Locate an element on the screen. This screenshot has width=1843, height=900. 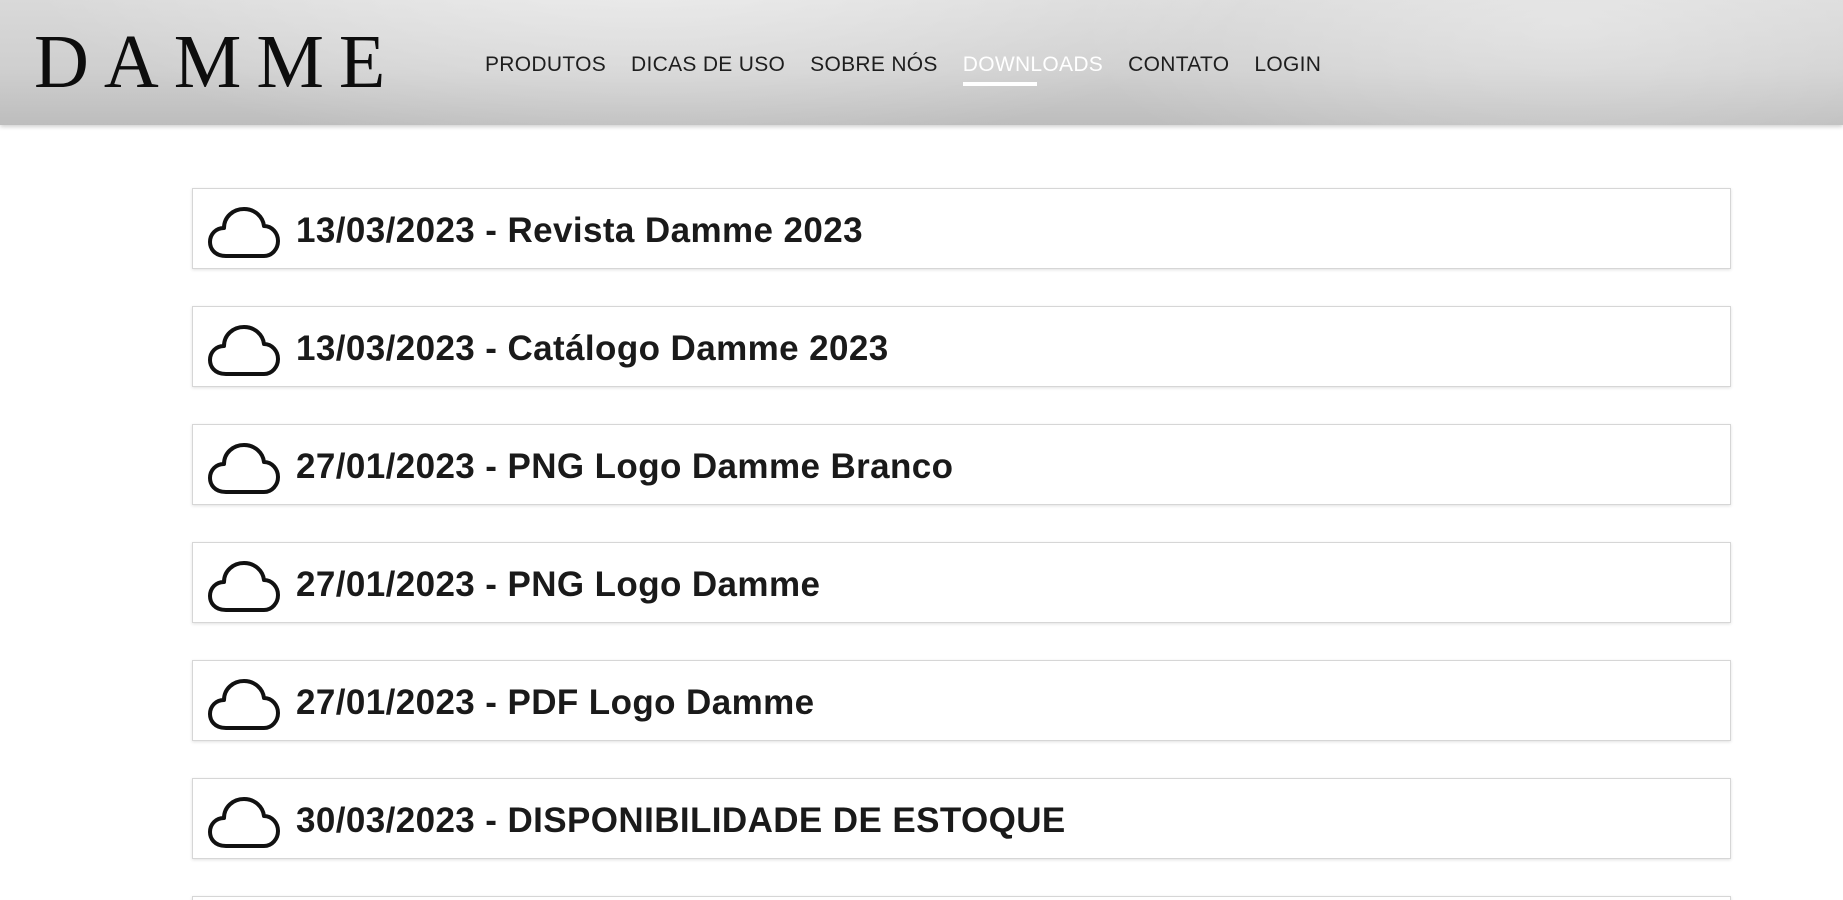
nav-item-contato: CONTATO is located at coordinates (1178, 65).